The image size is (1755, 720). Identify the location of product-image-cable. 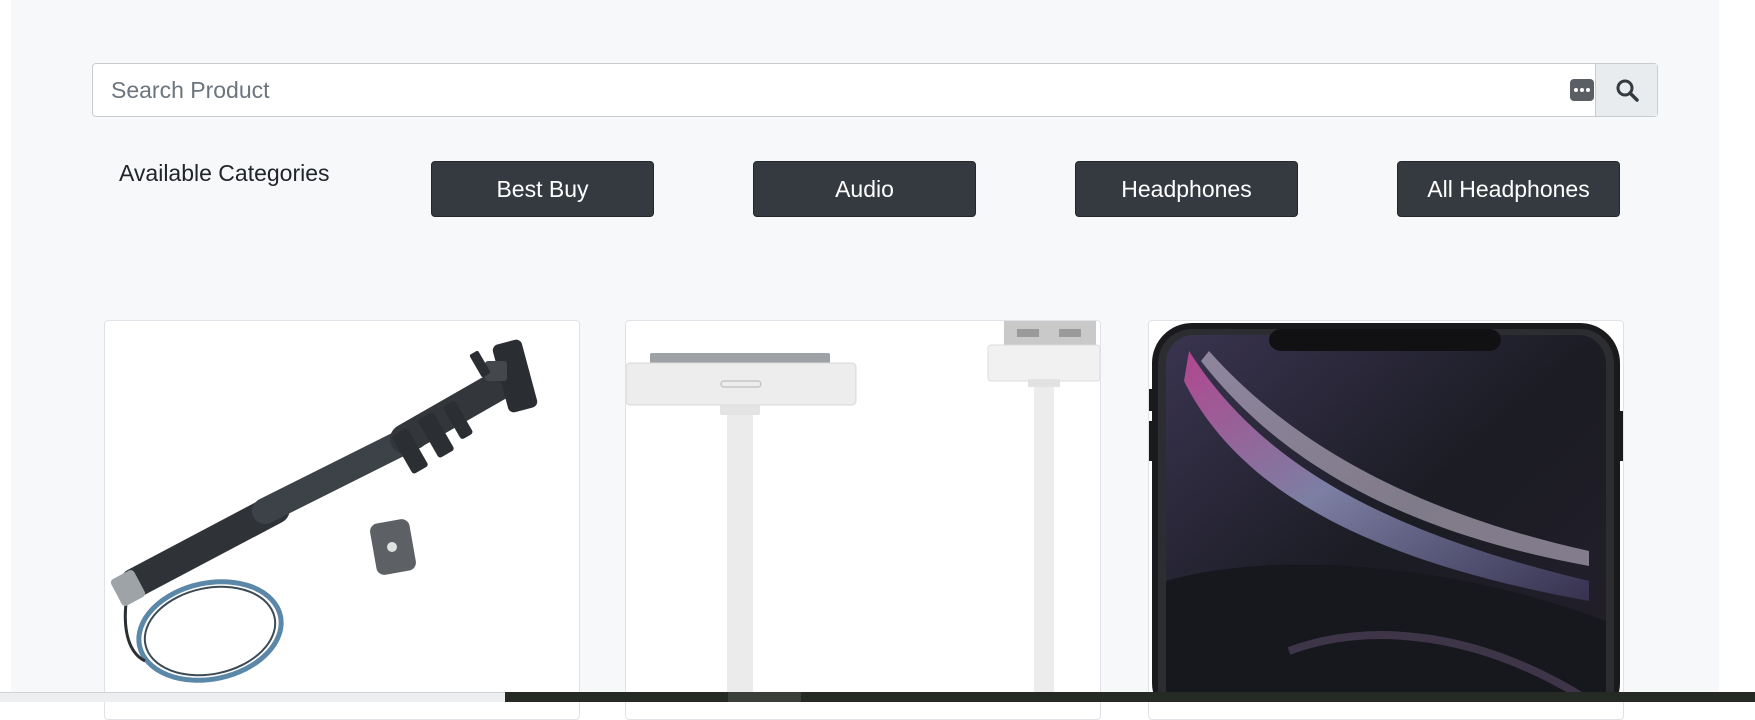
(863, 519).